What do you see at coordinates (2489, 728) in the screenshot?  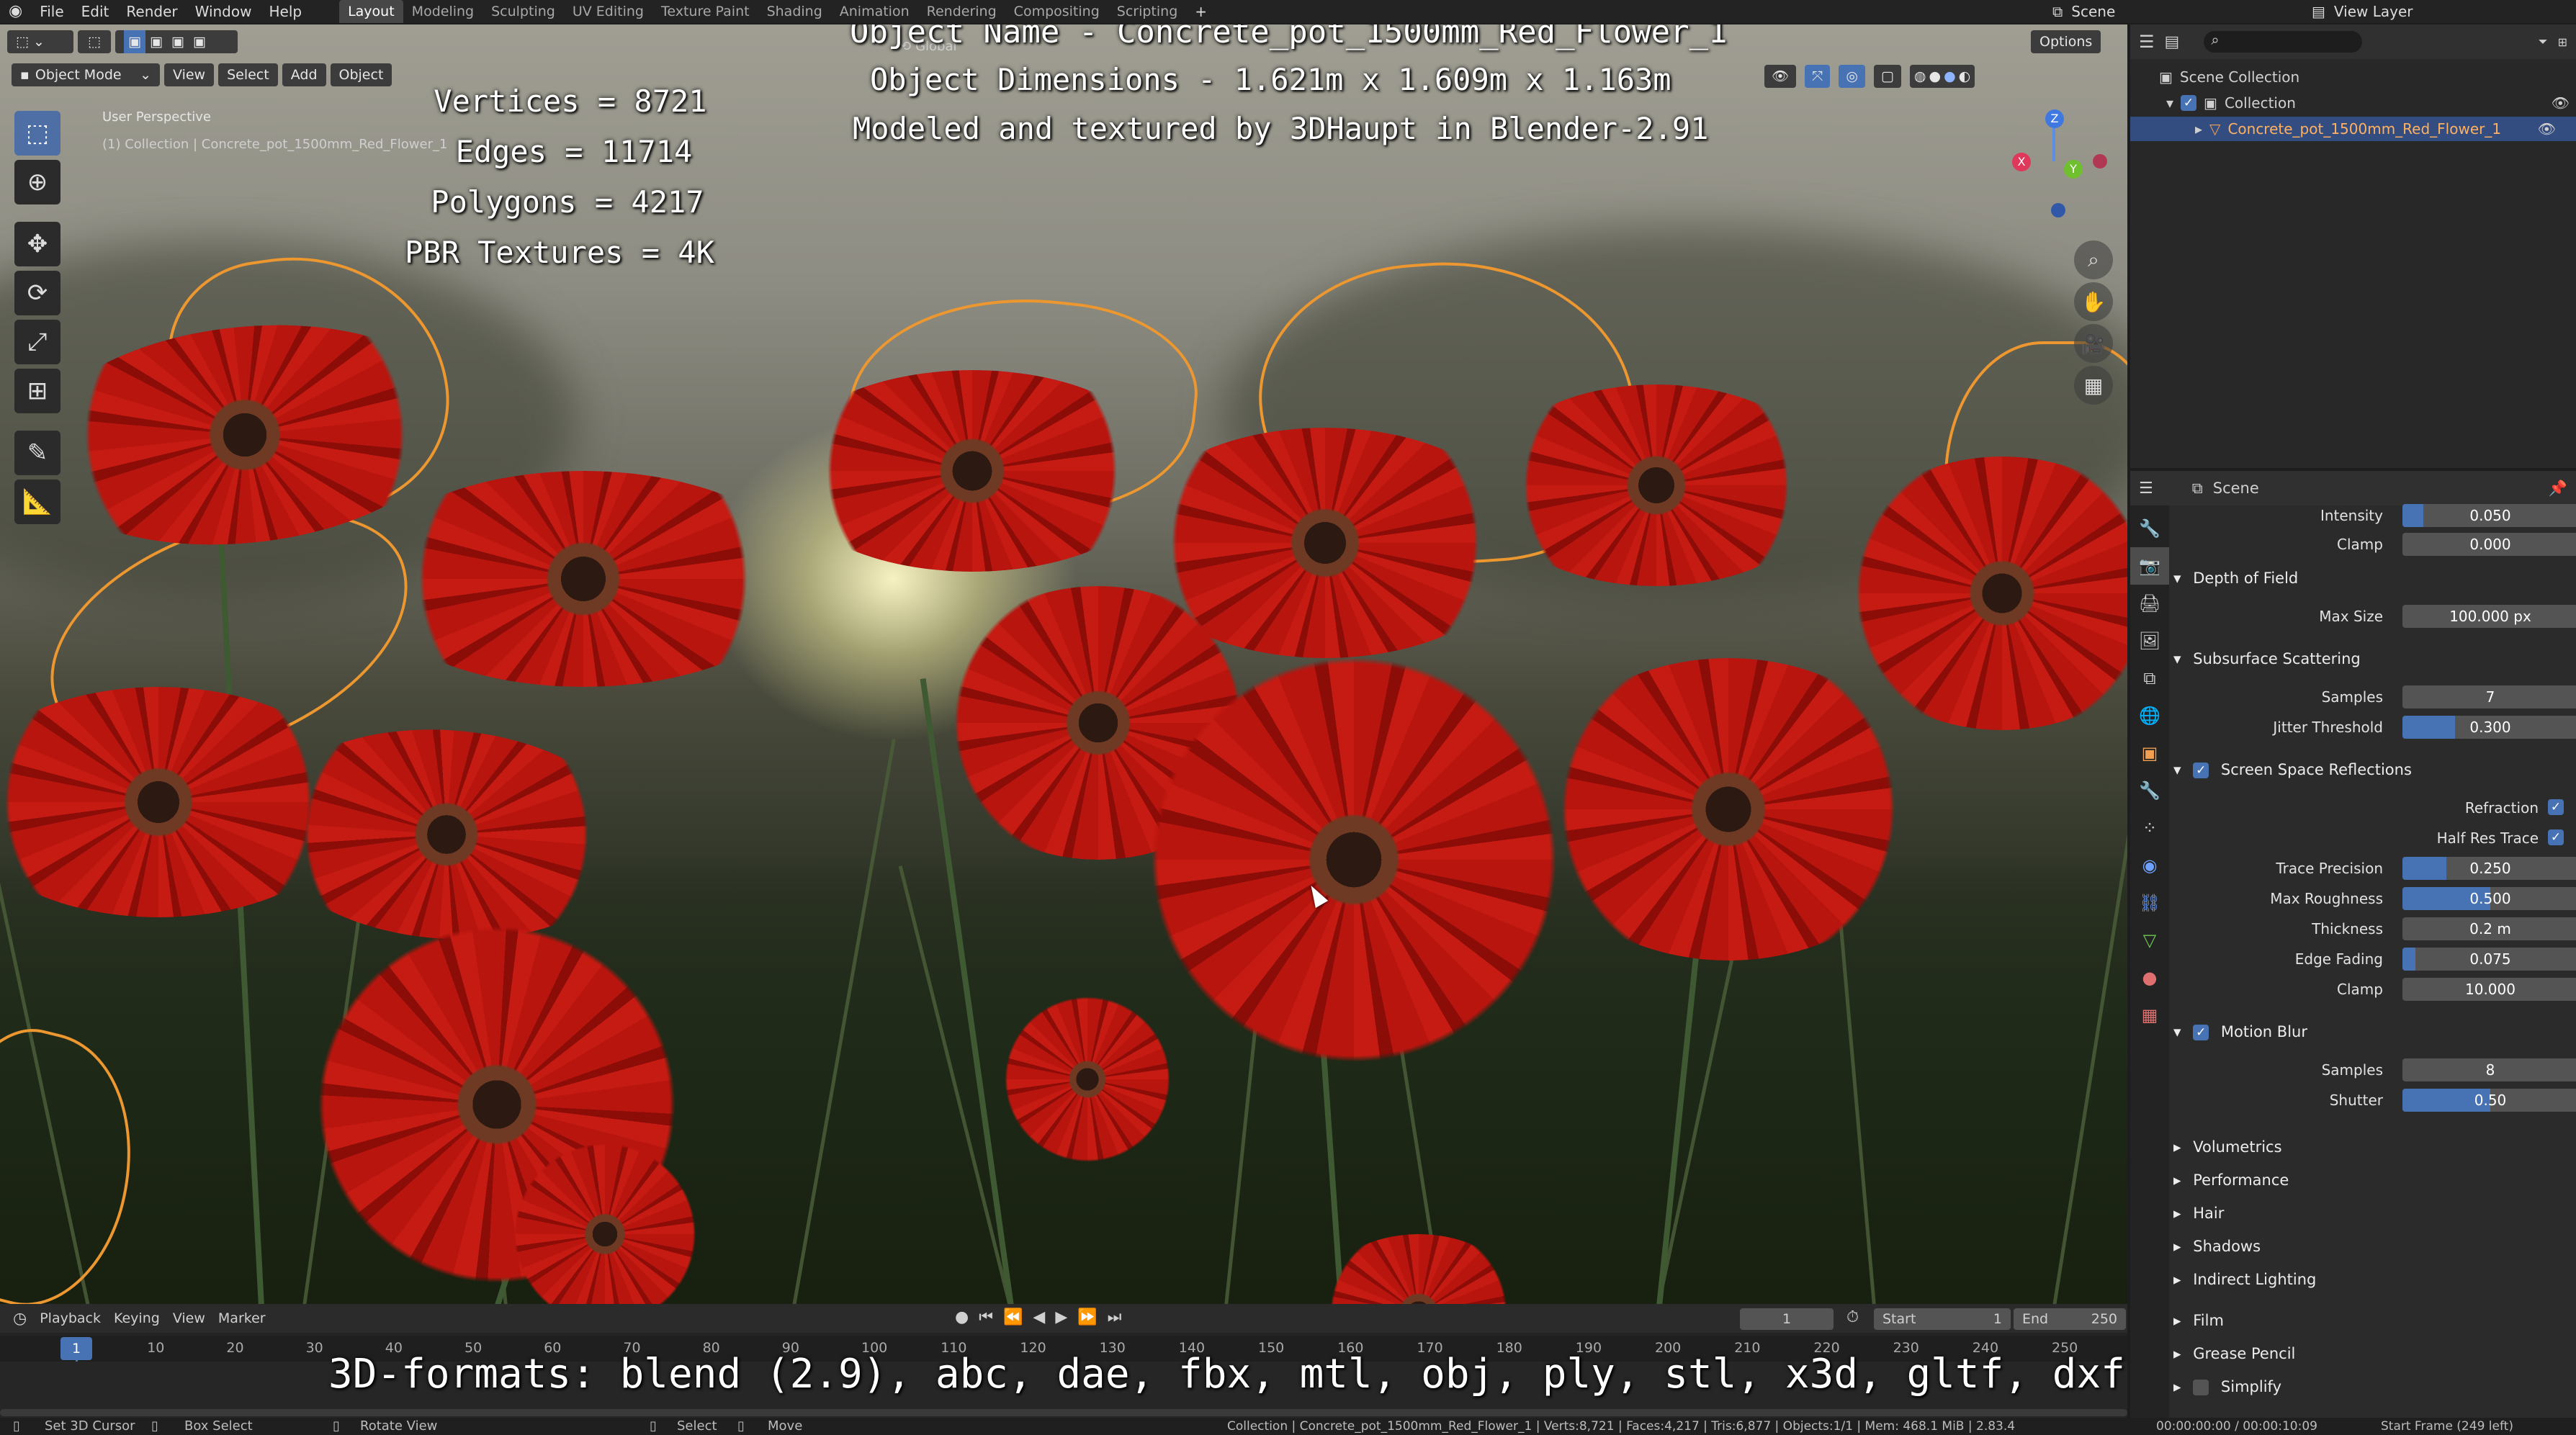 I see `jitter-threshold-field: 0.300` at bounding box center [2489, 728].